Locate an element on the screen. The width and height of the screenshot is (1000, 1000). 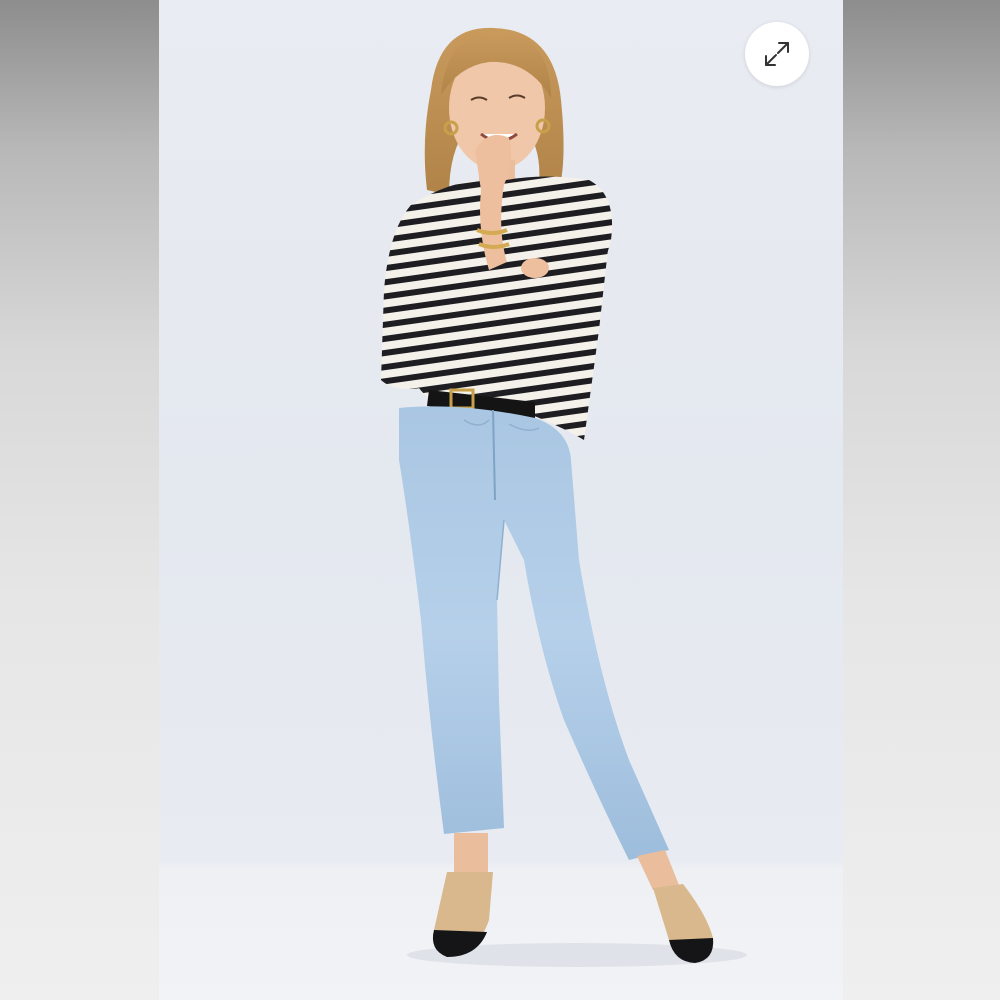
expand-image-button is located at coordinates (777, 54).